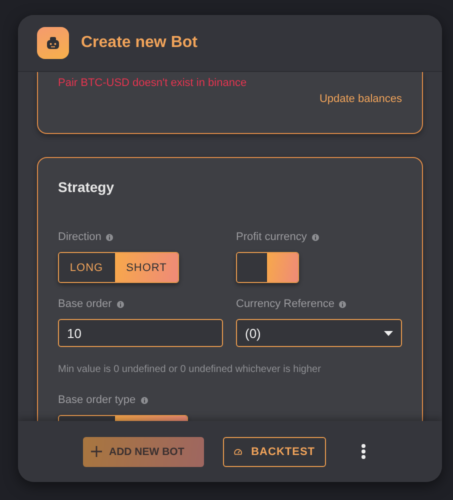  I want to click on select-value: (0), so click(253, 333).